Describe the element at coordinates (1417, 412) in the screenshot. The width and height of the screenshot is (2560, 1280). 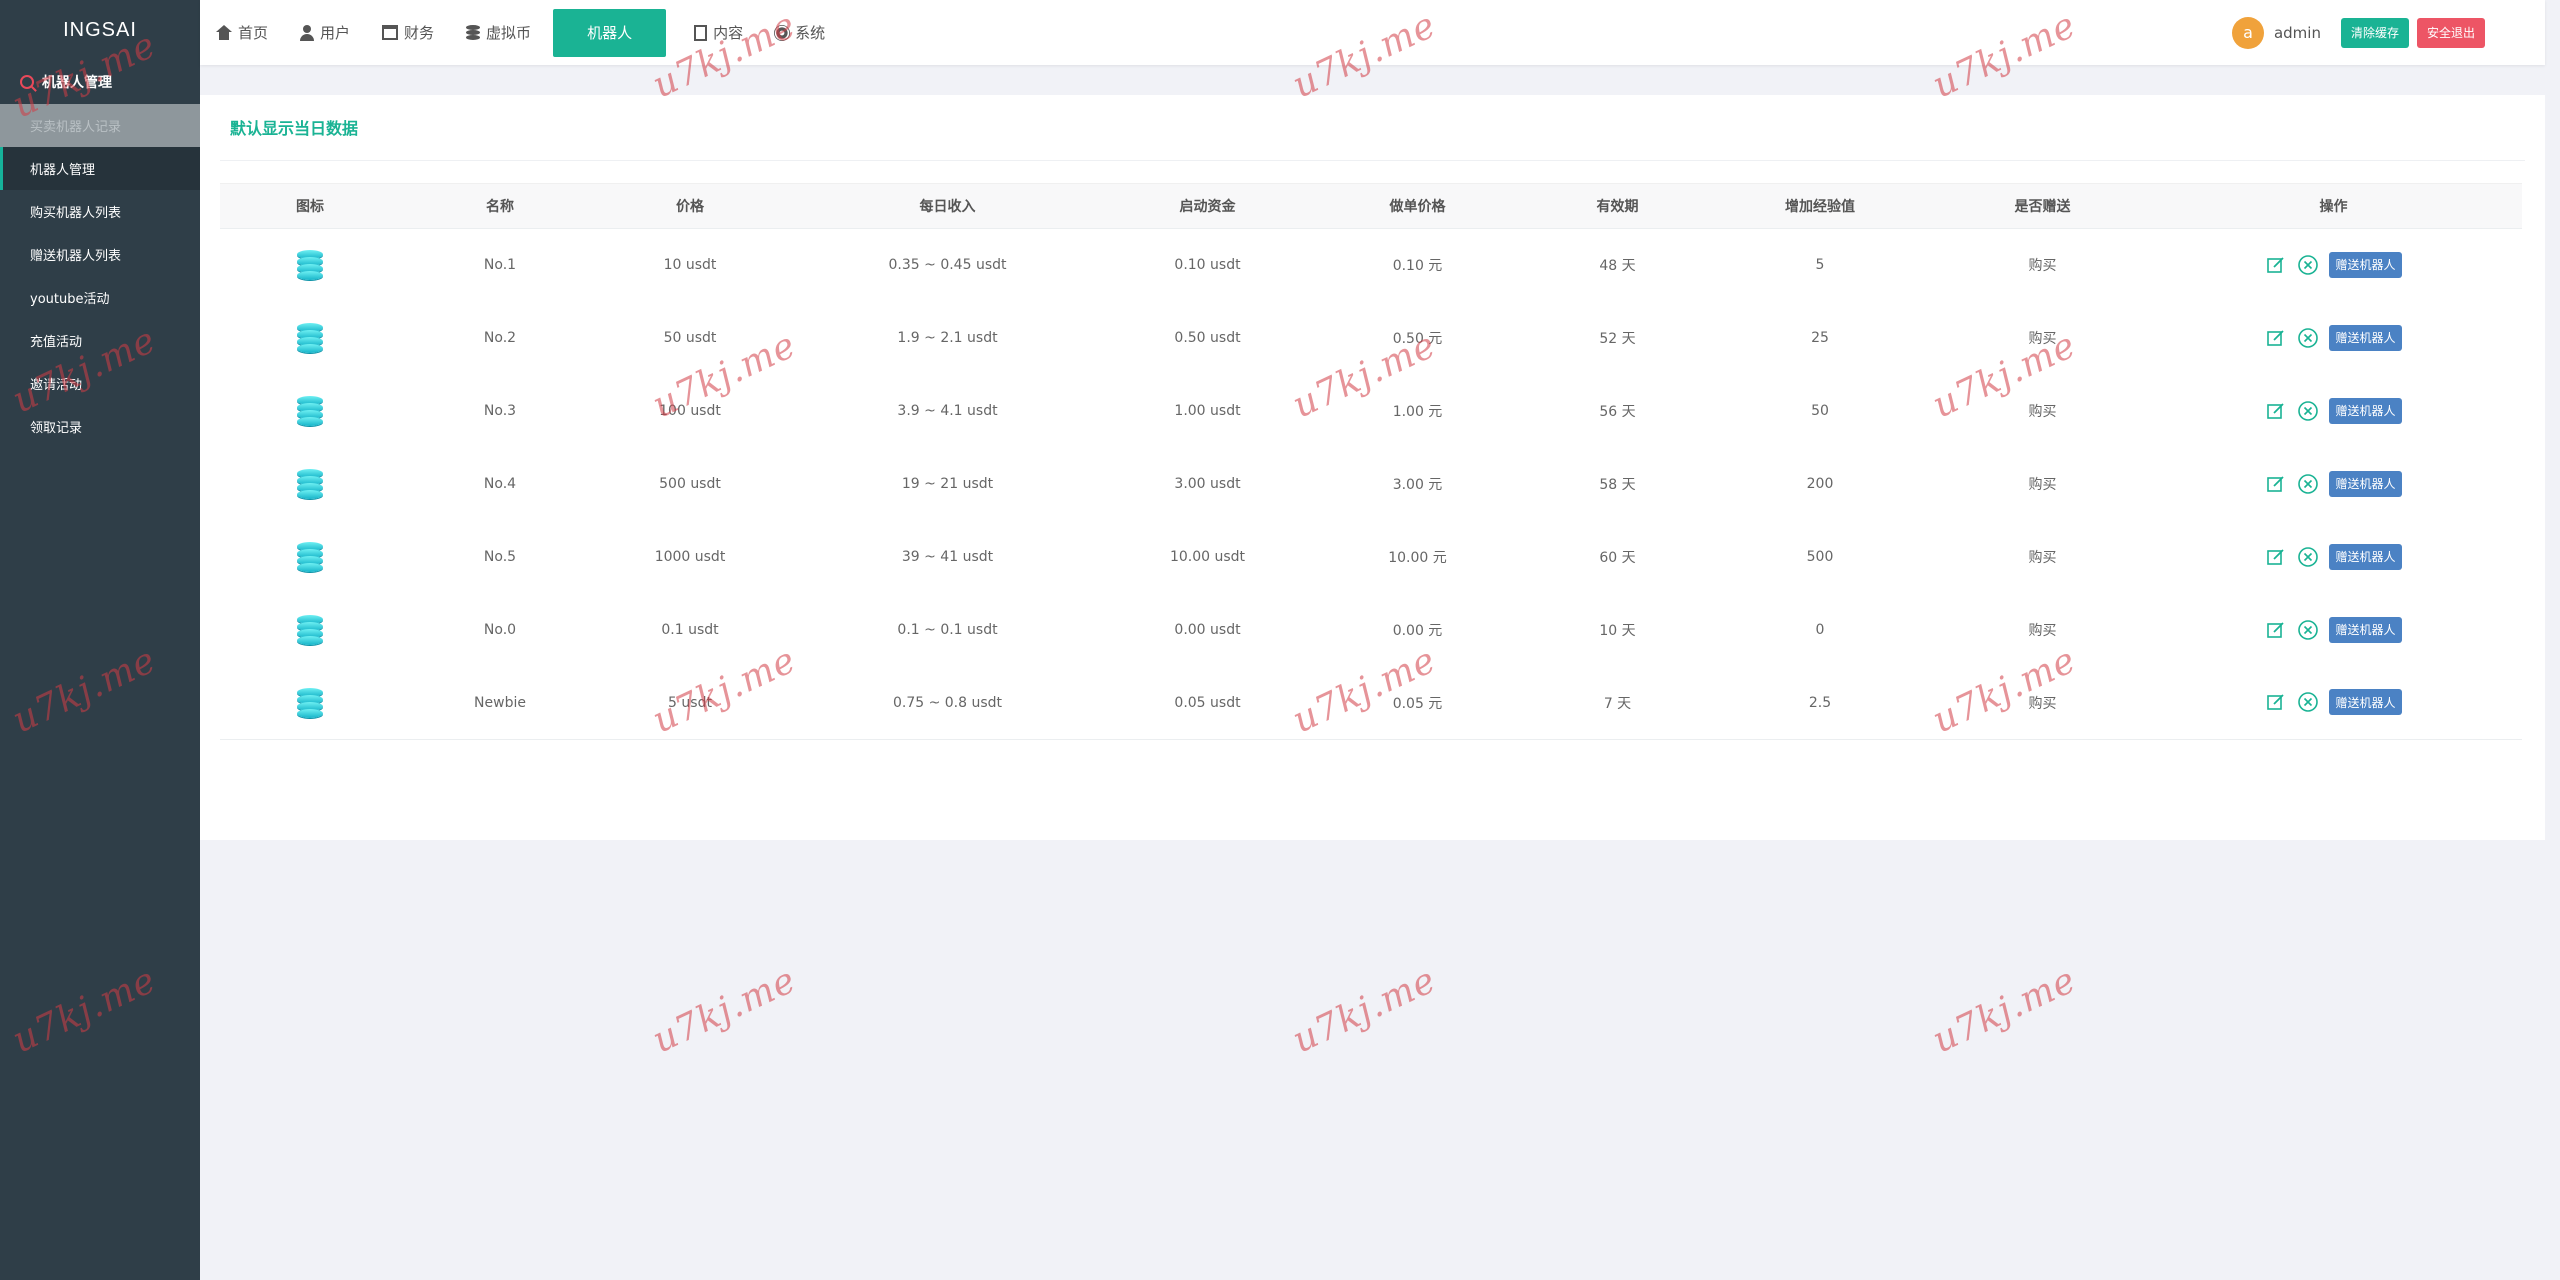
I see `cell-order: 1.00 元` at that location.